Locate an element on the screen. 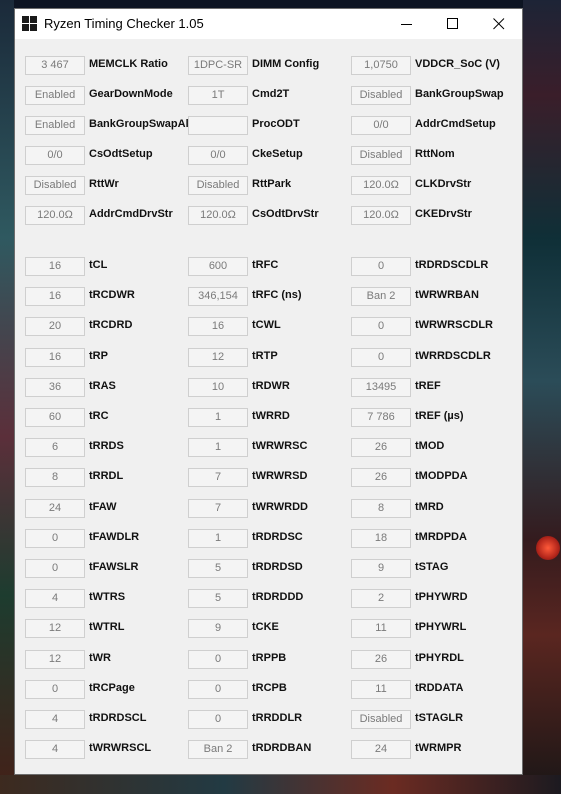 This screenshot has width=561, height=794. timing-label: tRDRDSCDLR is located at coordinates (452, 265).